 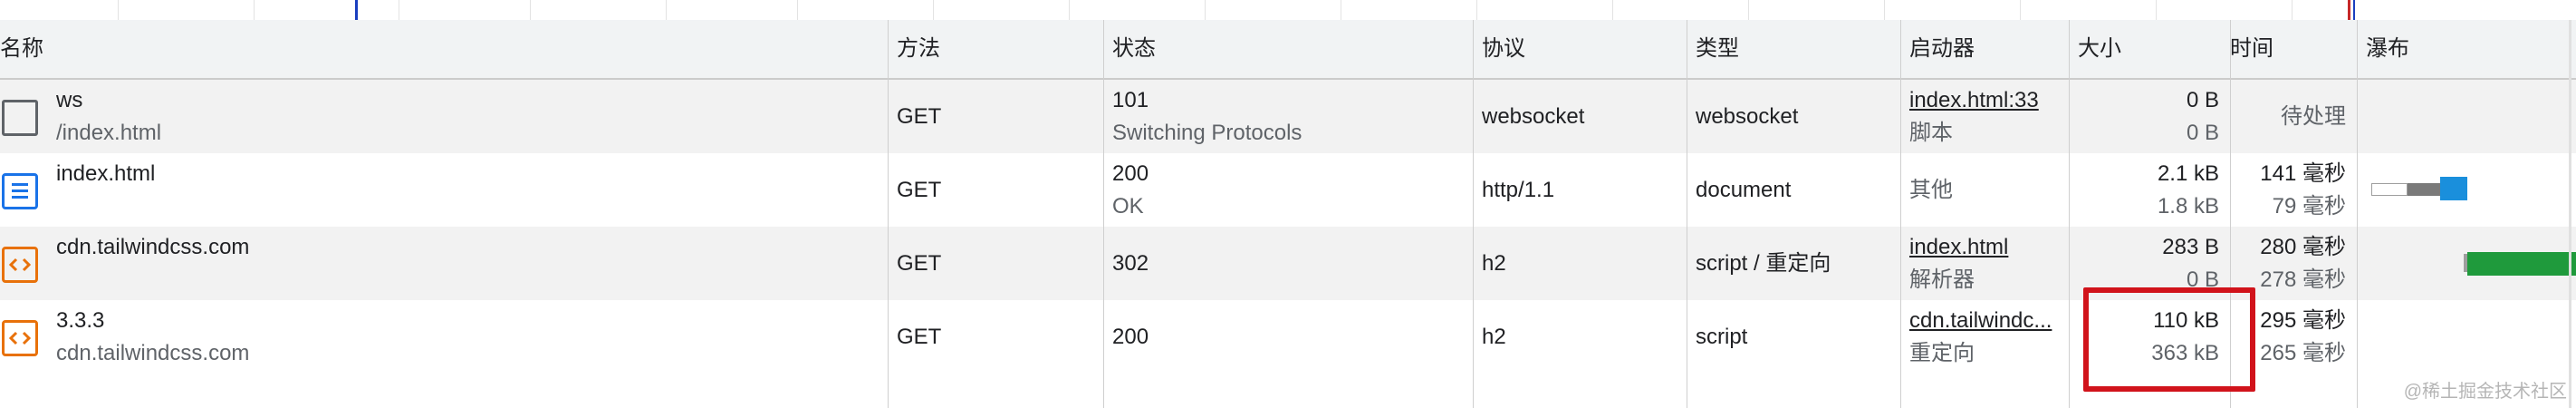 What do you see at coordinates (20, 118) in the screenshot?
I see `websocket-icon` at bounding box center [20, 118].